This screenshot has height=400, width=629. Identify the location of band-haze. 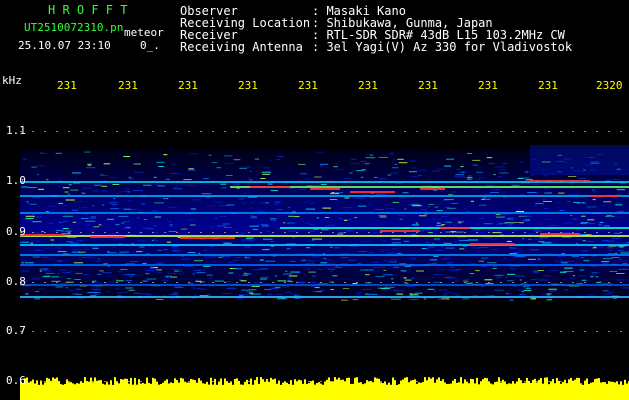
(324, 277).